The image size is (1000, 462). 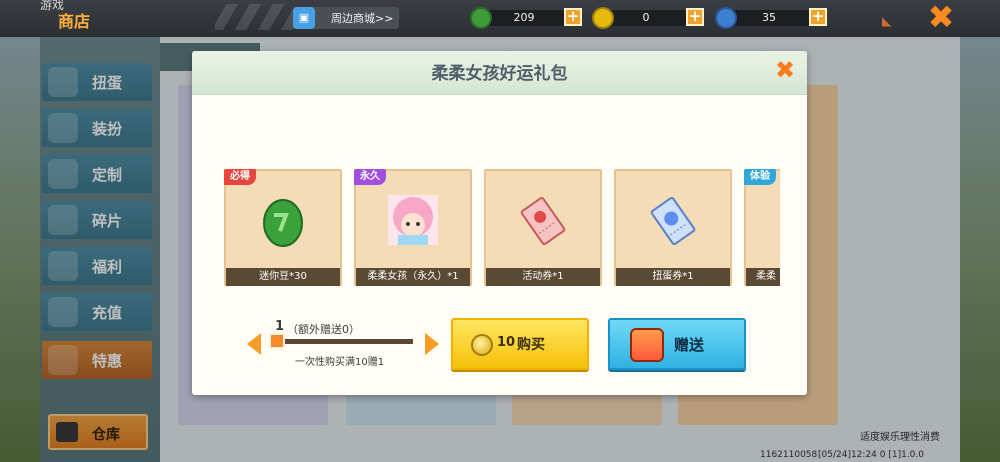 I want to click on reward-item: 柔柔 体验, so click(x=762, y=227).